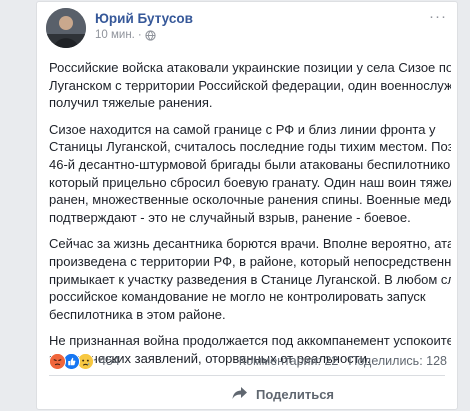  What do you see at coordinates (150, 35) in the screenshot?
I see `globe-icon` at bounding box center [150, 35].